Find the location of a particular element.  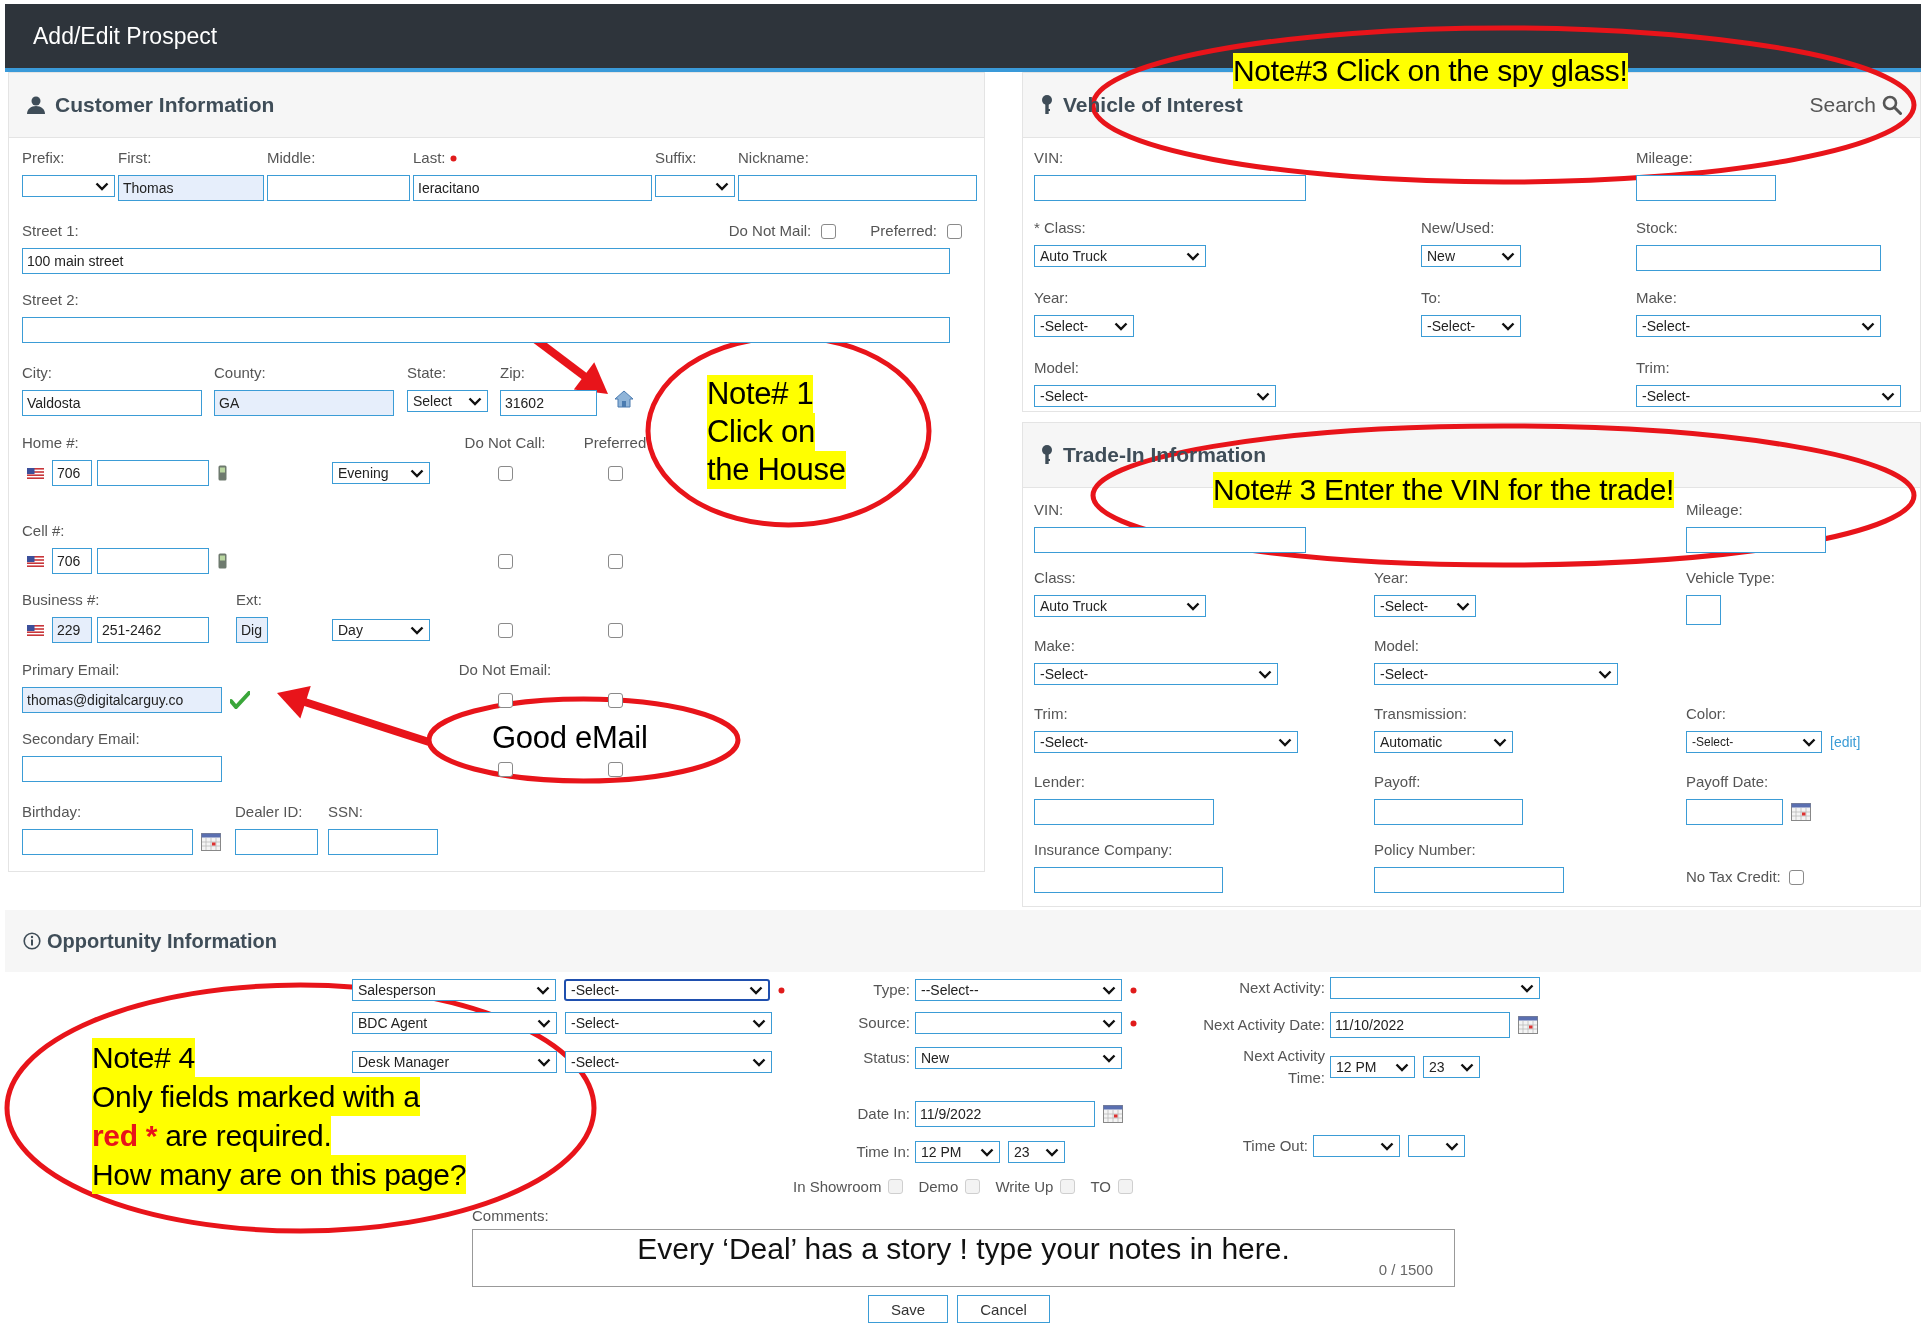

search-link: Search is located at coordinates (1855, 105).